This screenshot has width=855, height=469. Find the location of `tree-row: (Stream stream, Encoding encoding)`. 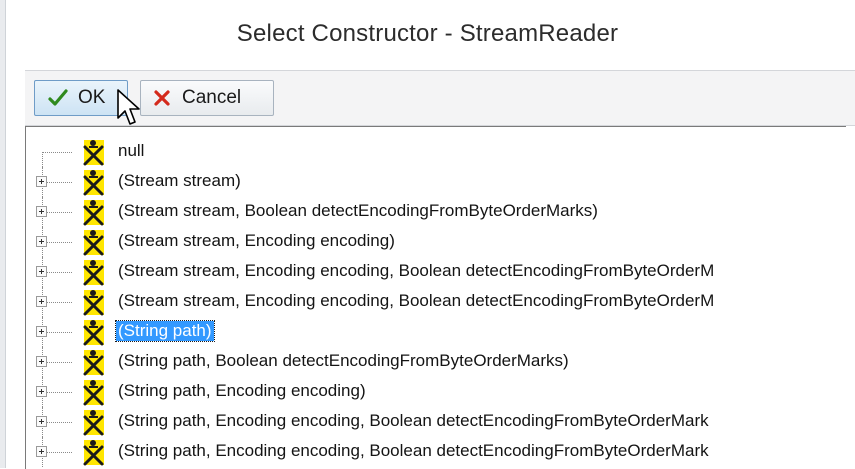

tree-row: (Stream stream, Encoding encoding) is located at coordinates (436, 242).